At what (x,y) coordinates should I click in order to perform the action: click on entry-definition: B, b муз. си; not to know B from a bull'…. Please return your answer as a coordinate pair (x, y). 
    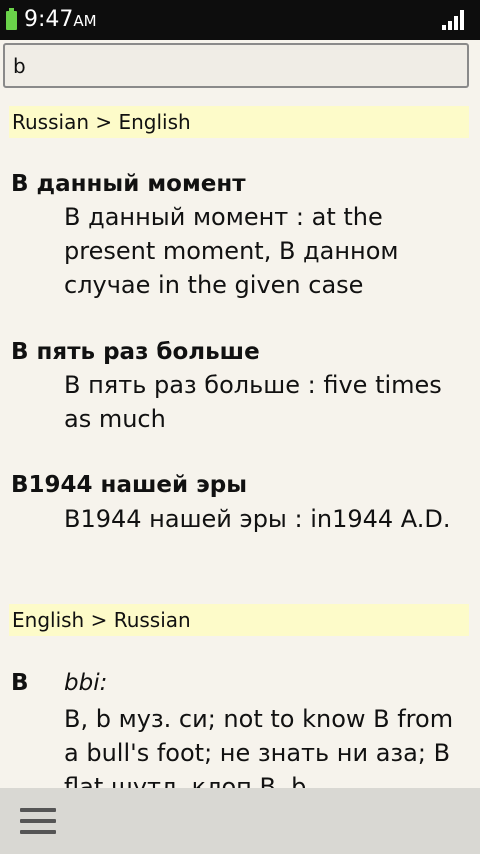
    Looking at the image, I should click on (259, 746).